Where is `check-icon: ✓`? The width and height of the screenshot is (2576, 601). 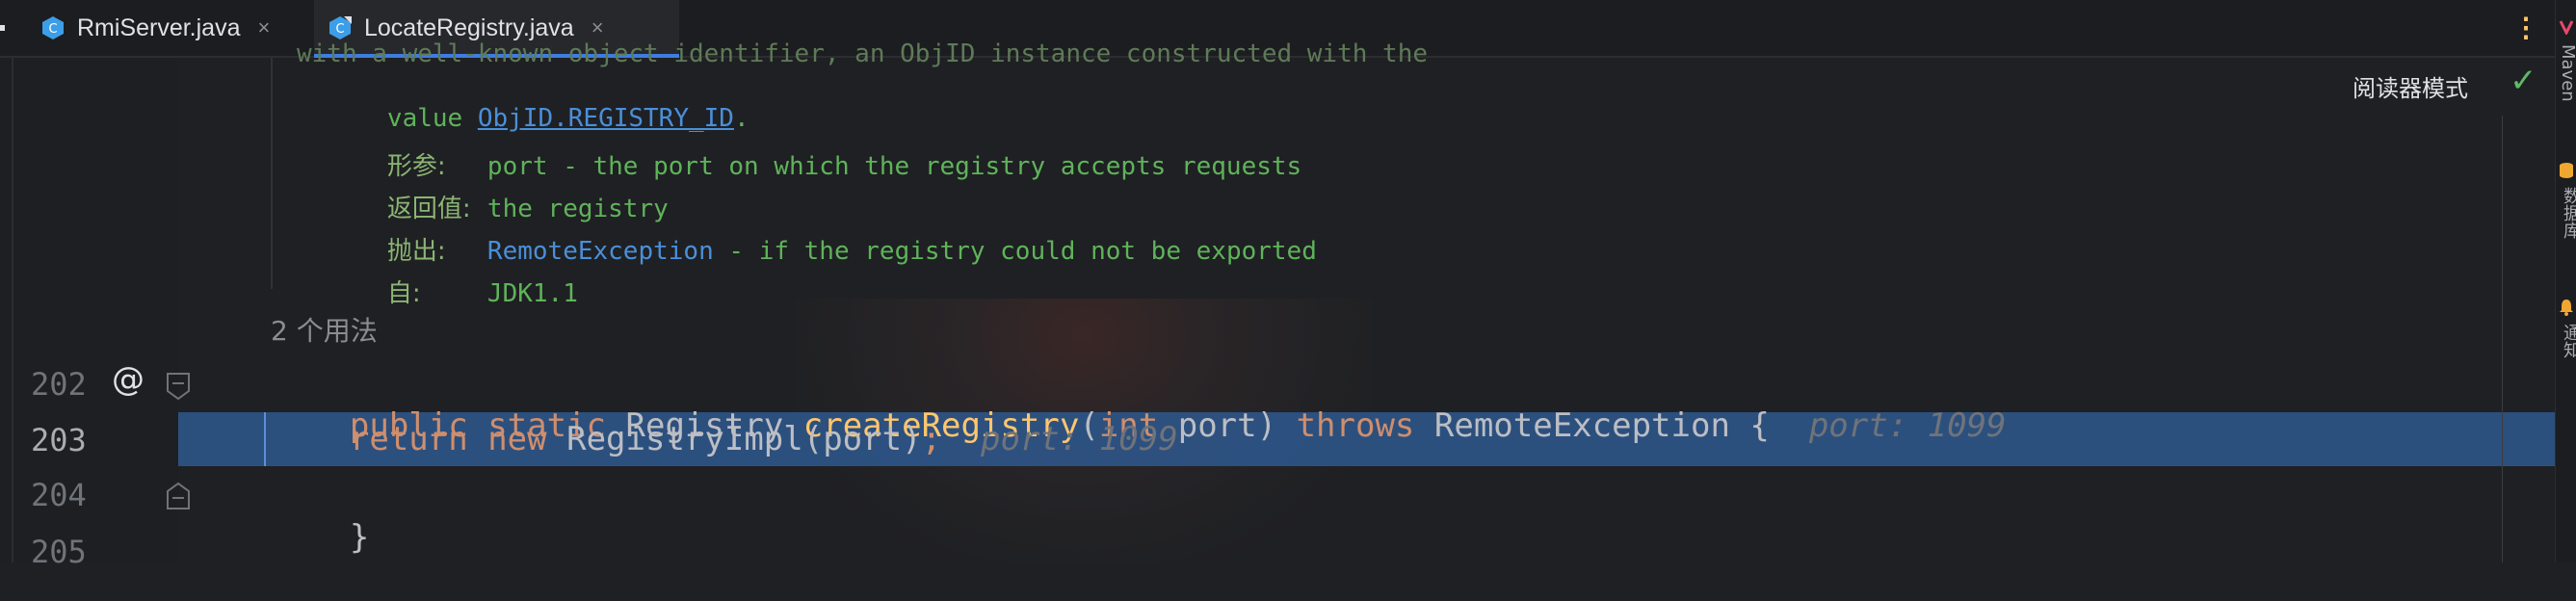
check-icon: ✓ is located at coordinates (2523, 81).